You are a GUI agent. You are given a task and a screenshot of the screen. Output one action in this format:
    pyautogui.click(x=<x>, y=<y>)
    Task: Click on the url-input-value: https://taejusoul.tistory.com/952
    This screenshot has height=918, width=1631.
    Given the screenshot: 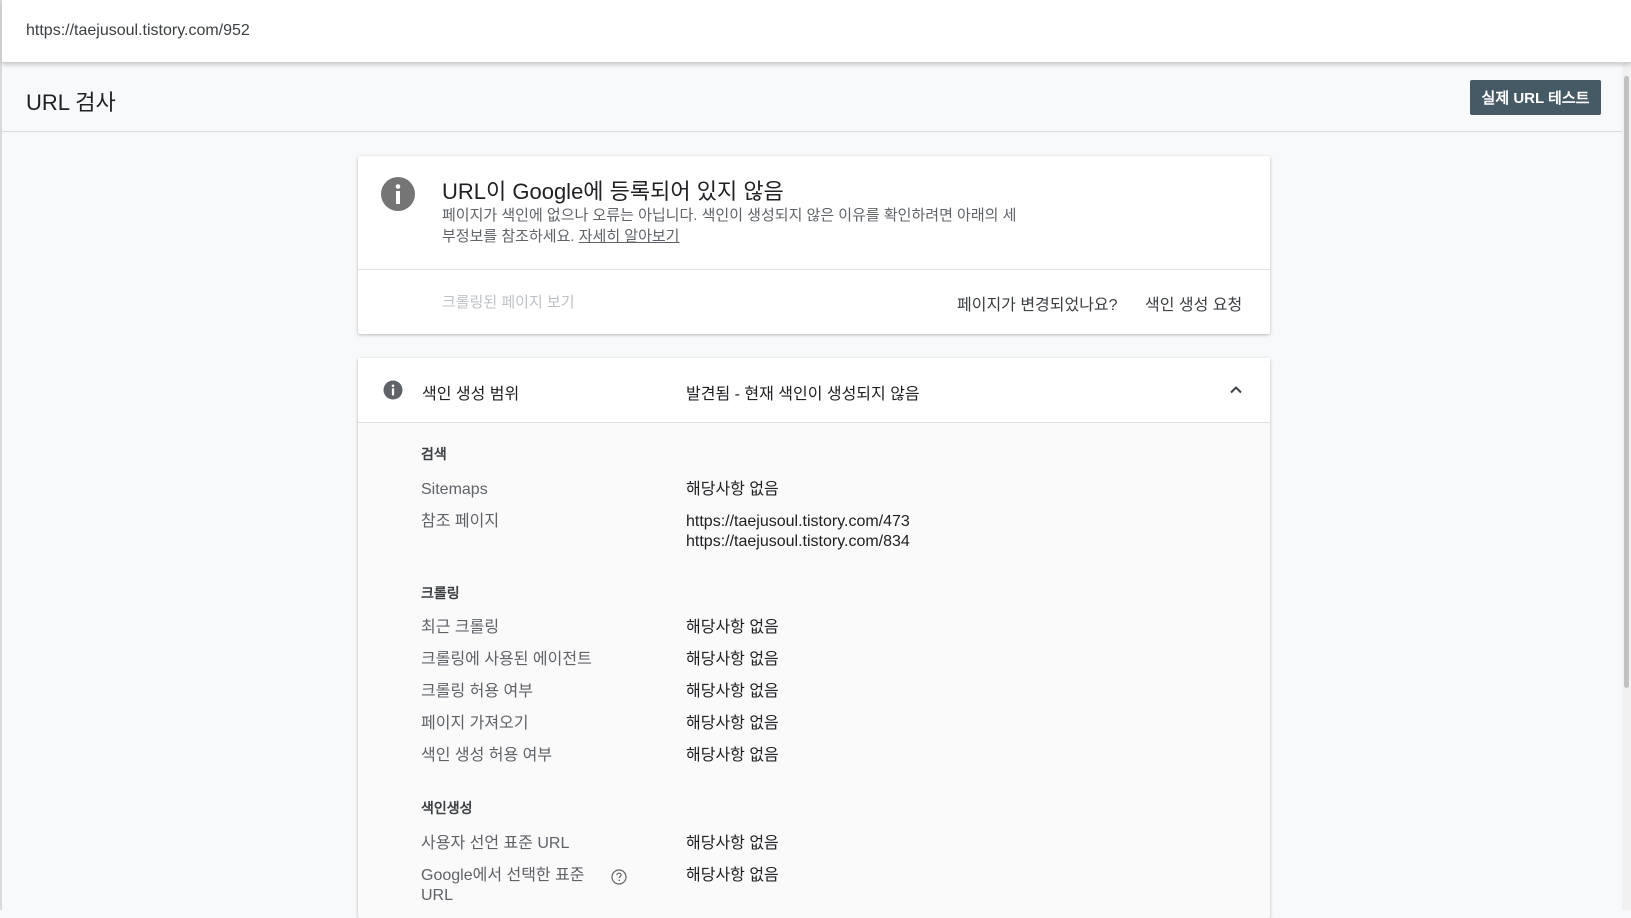 What is the action you would take?
    pyautogui.click(x=138, y=31)
    